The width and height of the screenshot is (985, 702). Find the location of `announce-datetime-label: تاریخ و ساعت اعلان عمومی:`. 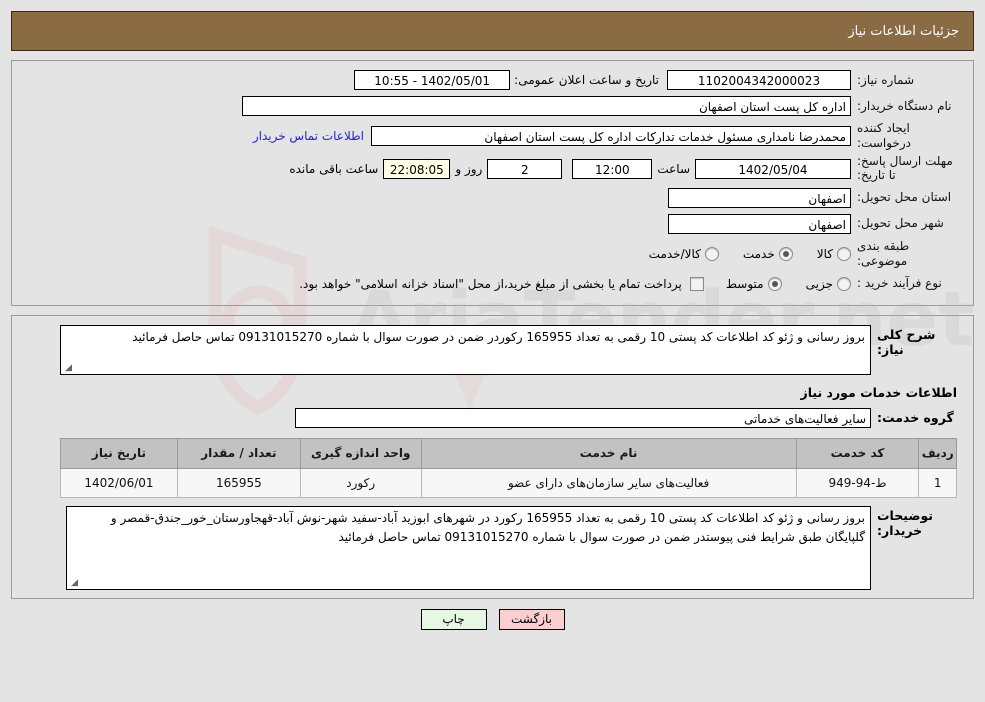

announce-datetime-label: تاریخ و ساعت اعلان عمومی: is located at coordinates (586, 80).